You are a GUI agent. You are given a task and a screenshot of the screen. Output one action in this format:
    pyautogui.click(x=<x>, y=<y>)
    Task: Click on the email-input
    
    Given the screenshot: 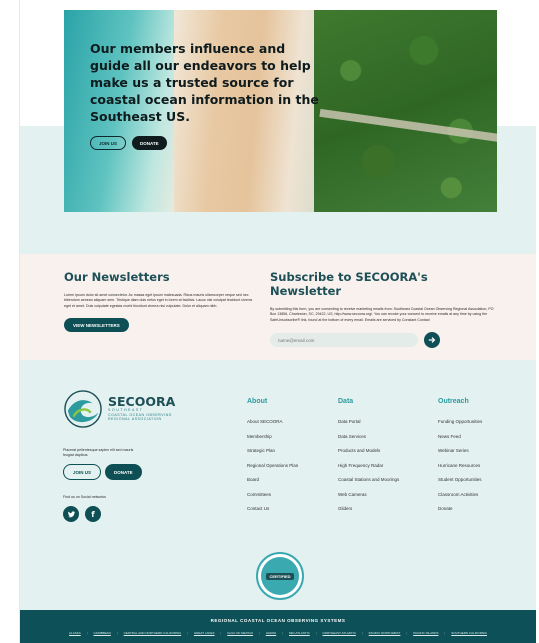 What is the action you would take?
    pyautogui.click(x=344, y=340)
    